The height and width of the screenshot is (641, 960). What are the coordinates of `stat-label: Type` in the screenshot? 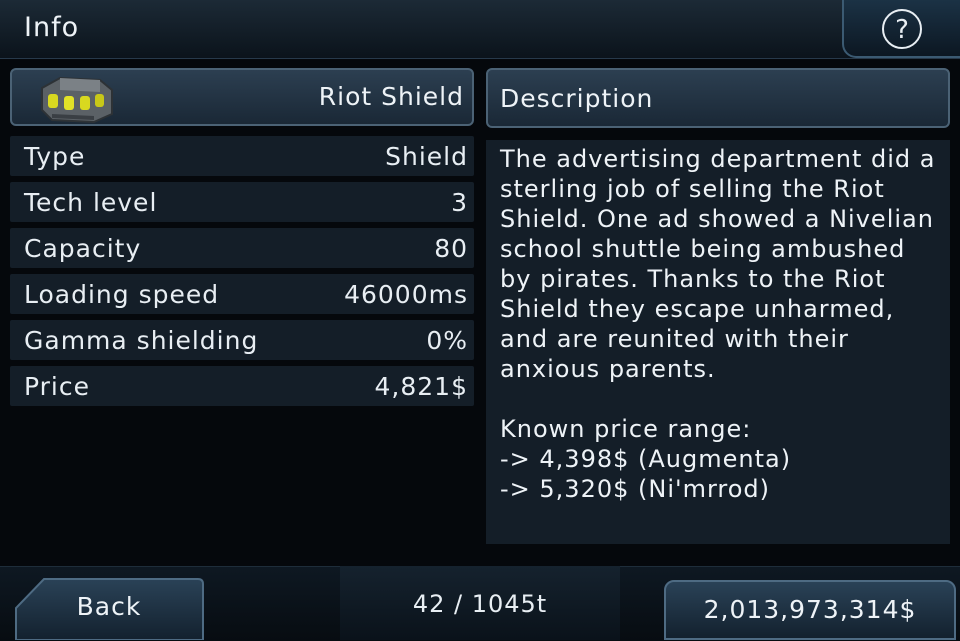 It's located at (55, 156).